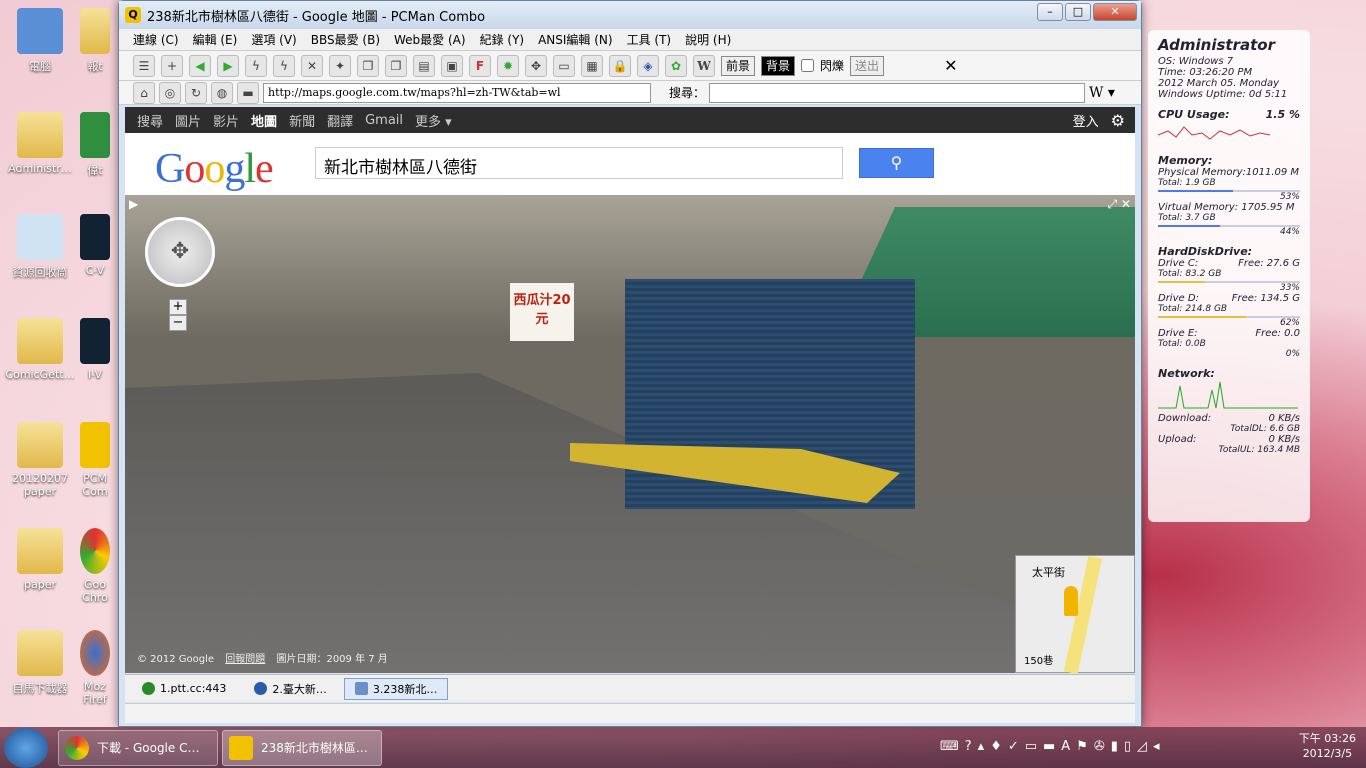  What do you see at coordinates (312, 65) in the screenshot?
I see `close-tab-icon: ✕` at bounding box center [312, 65].